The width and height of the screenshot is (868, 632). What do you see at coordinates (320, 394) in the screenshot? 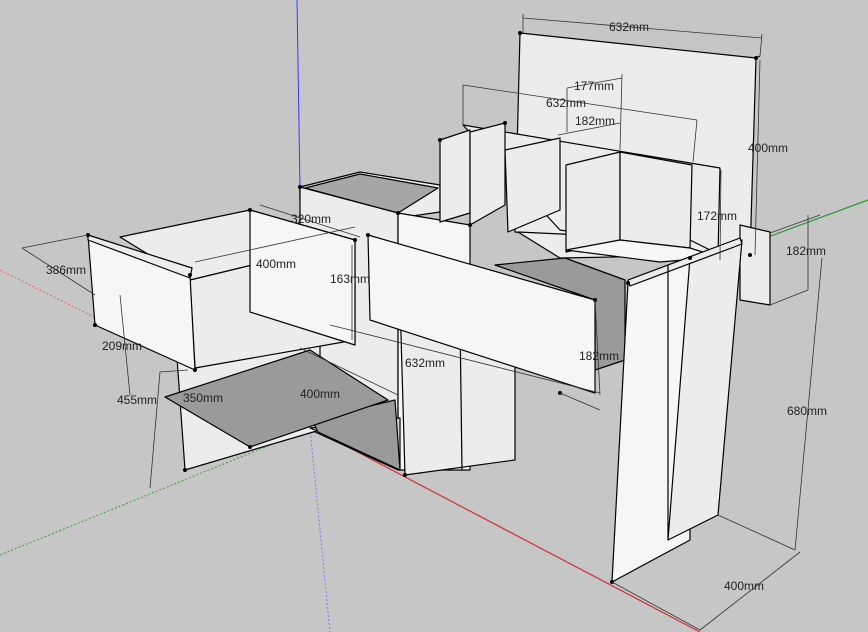
I see `dim-shelf-width: 400mm` at bounding box center [320, 394].